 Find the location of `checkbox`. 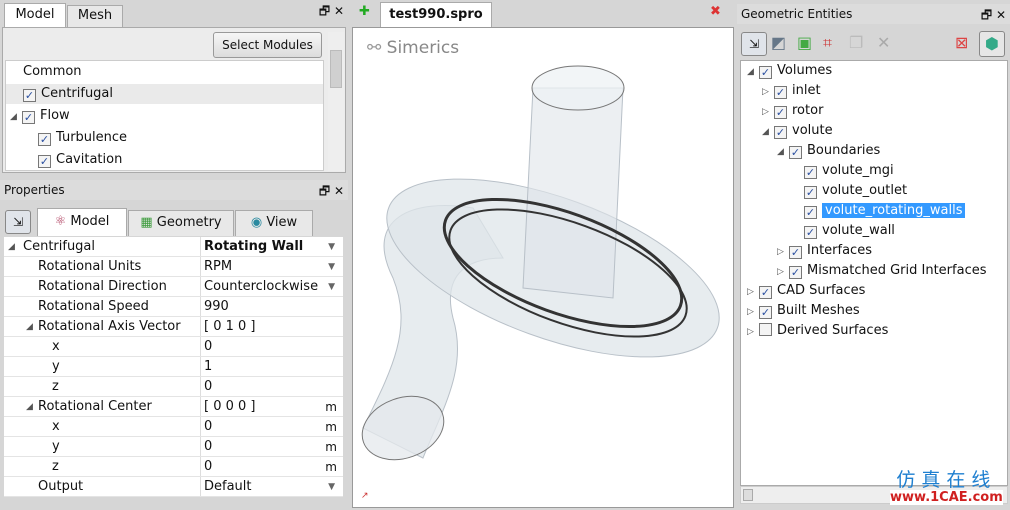

checkbox is located at coordinates (765, 329).